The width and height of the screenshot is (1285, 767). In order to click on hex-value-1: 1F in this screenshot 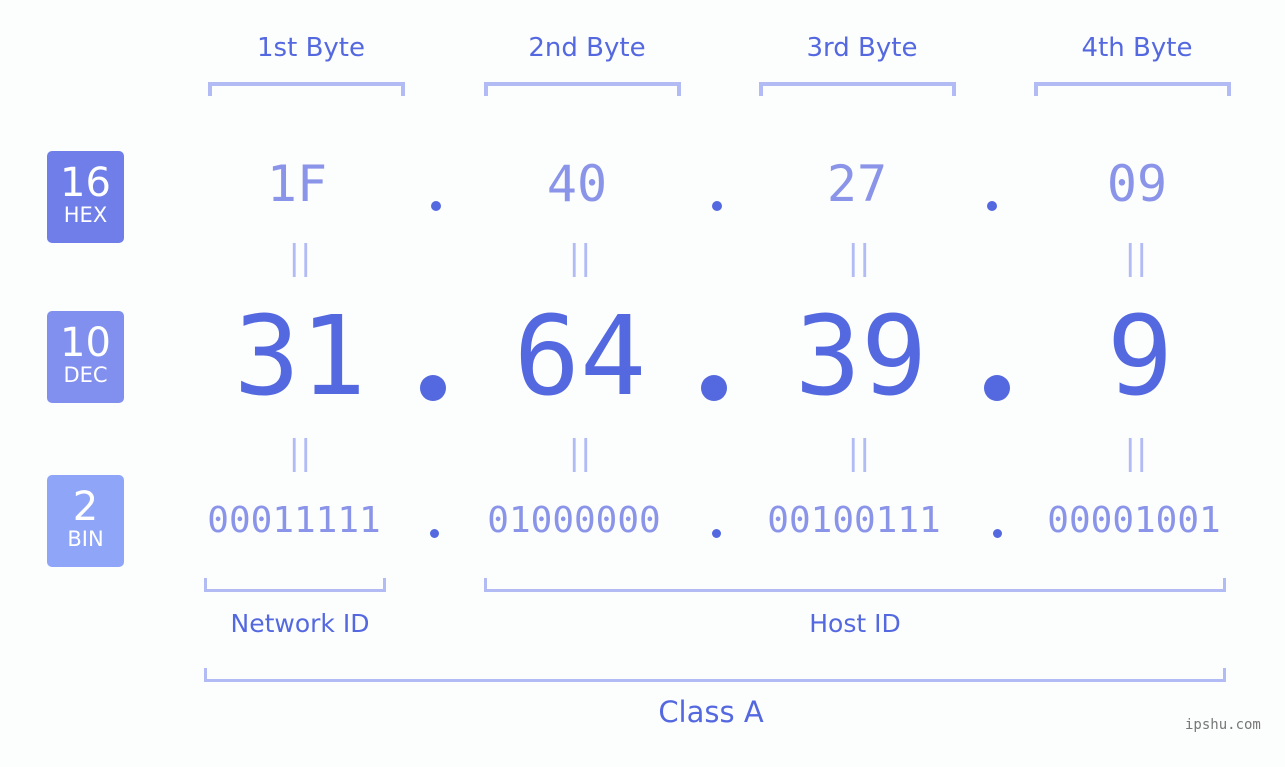, I will do `click(297, 184)`.